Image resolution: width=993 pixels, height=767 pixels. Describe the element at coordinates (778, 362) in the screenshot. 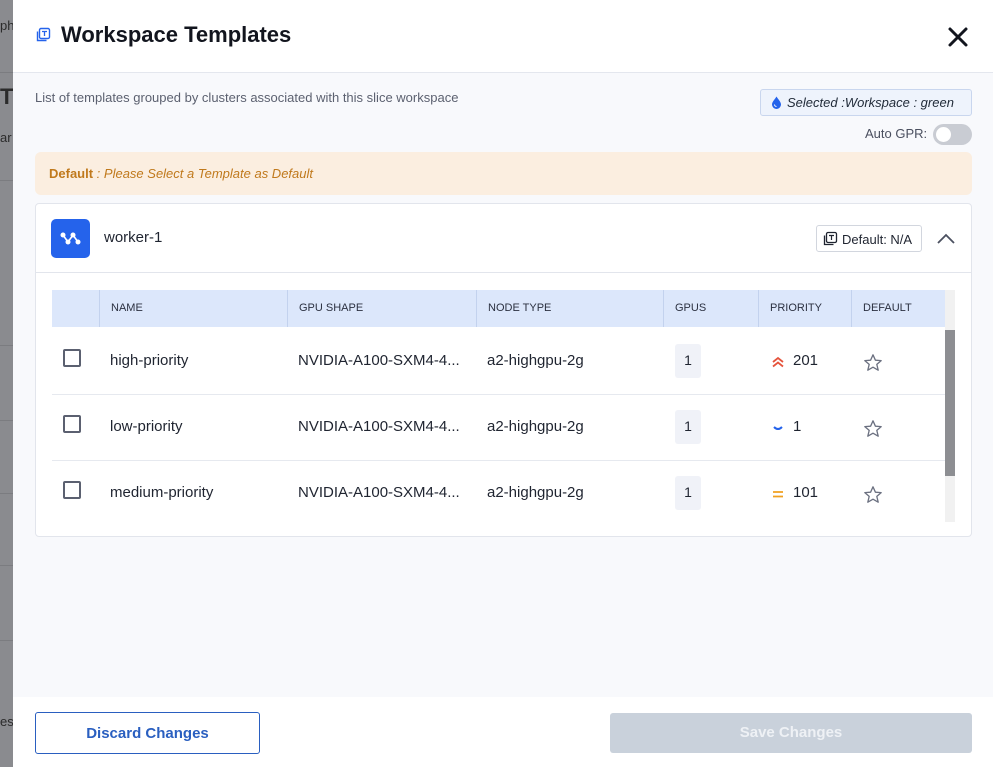

I see `double-chevron-up-icon` at that location.